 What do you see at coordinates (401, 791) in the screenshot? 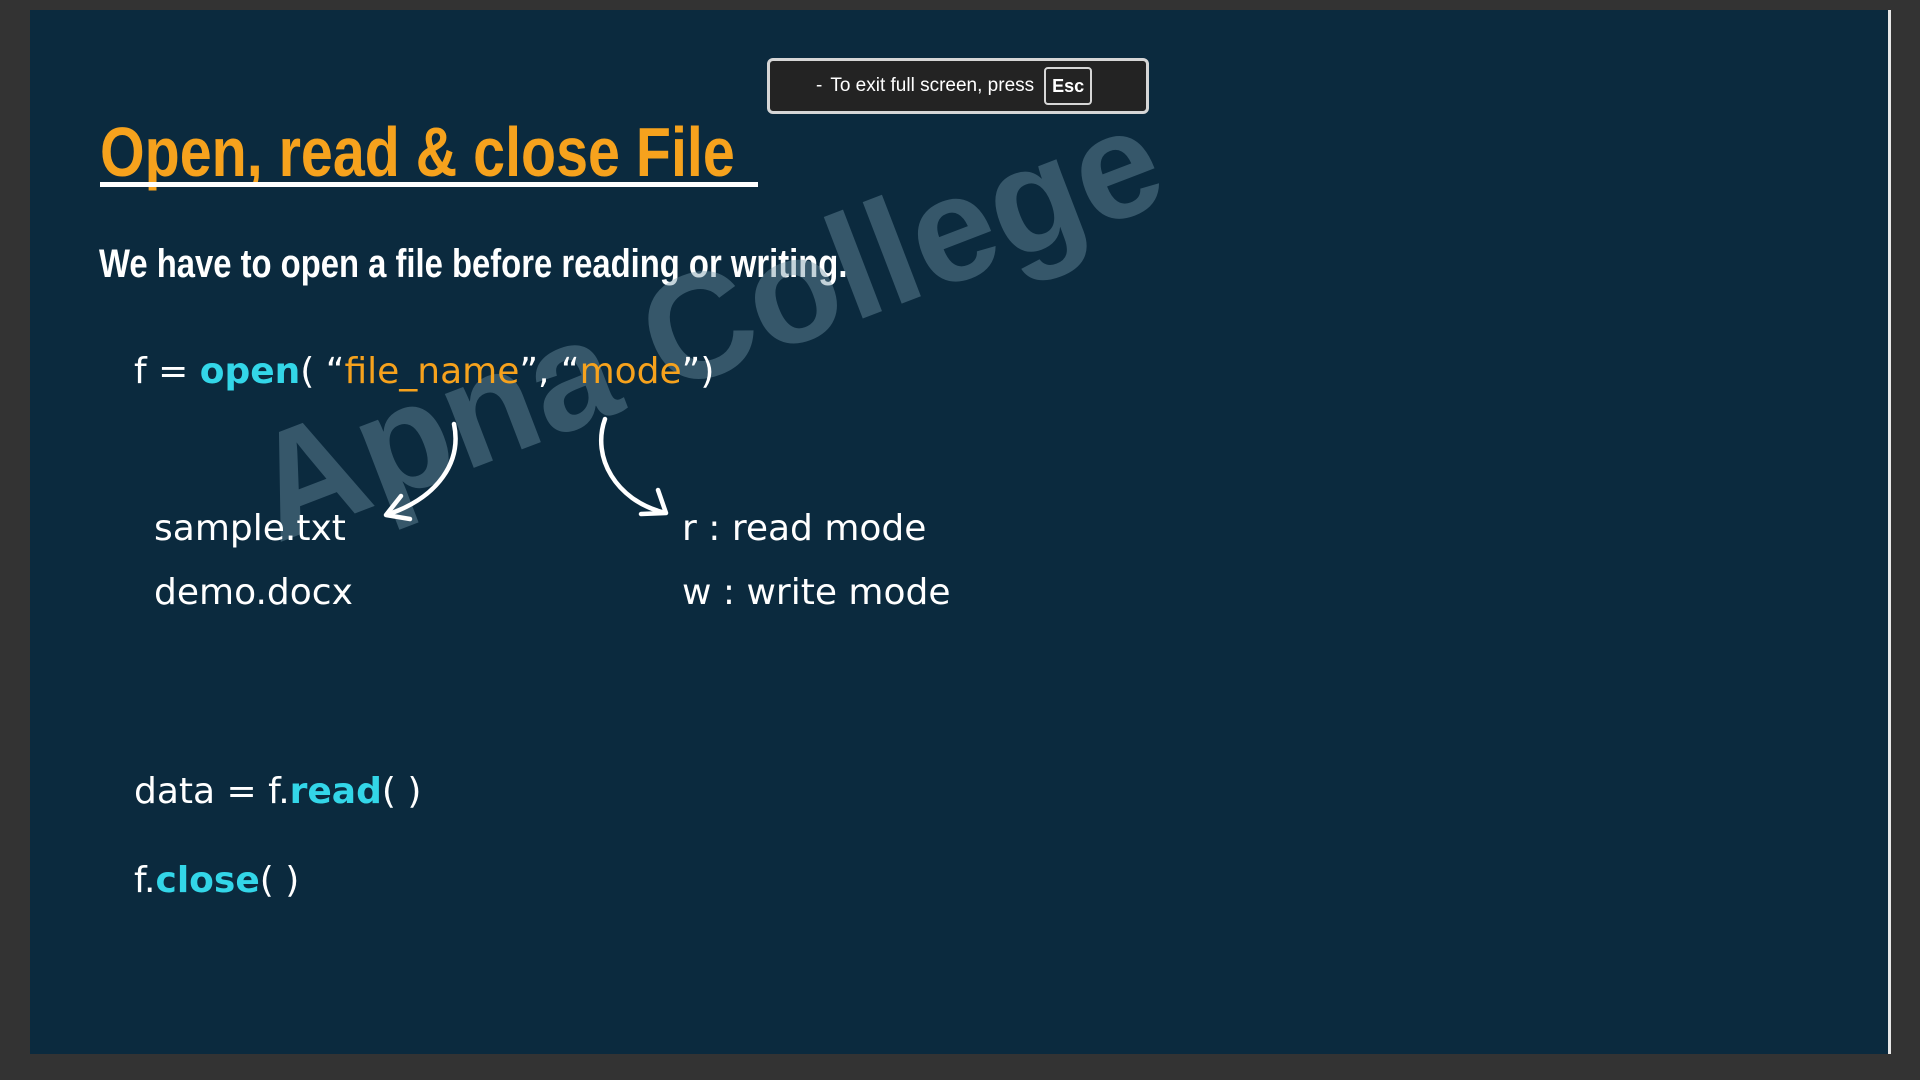
I see `read-parens: ( )` at bounding box center [401, 791].